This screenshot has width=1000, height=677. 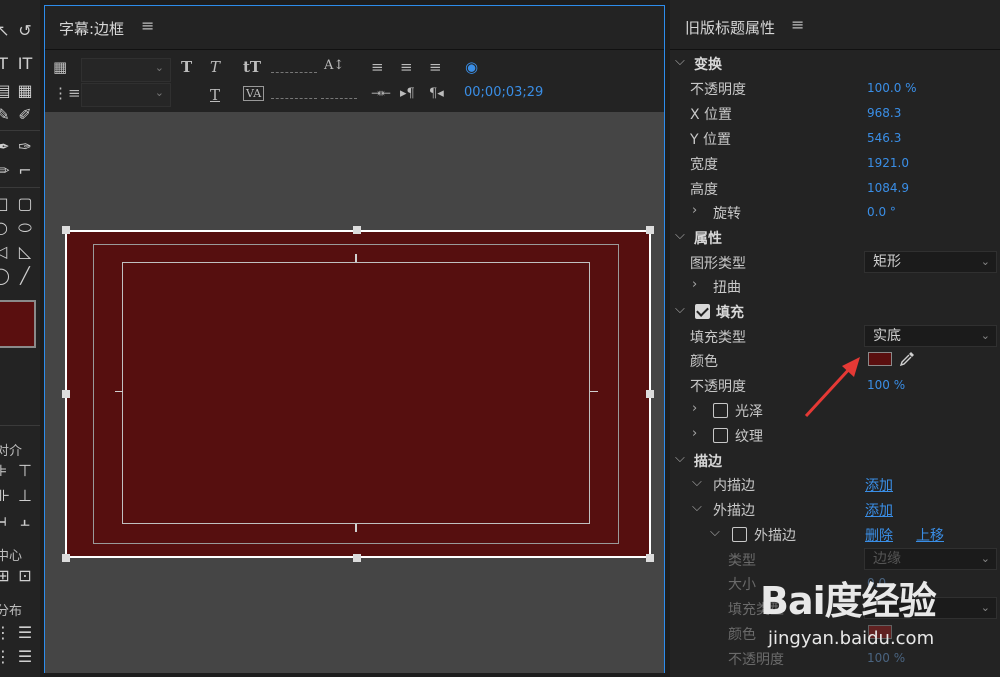 What do you see at coordinates (25, 657) in the screenshot?
I see `distribute-bottom-icon: ☰` at bounding box center [25, 657].